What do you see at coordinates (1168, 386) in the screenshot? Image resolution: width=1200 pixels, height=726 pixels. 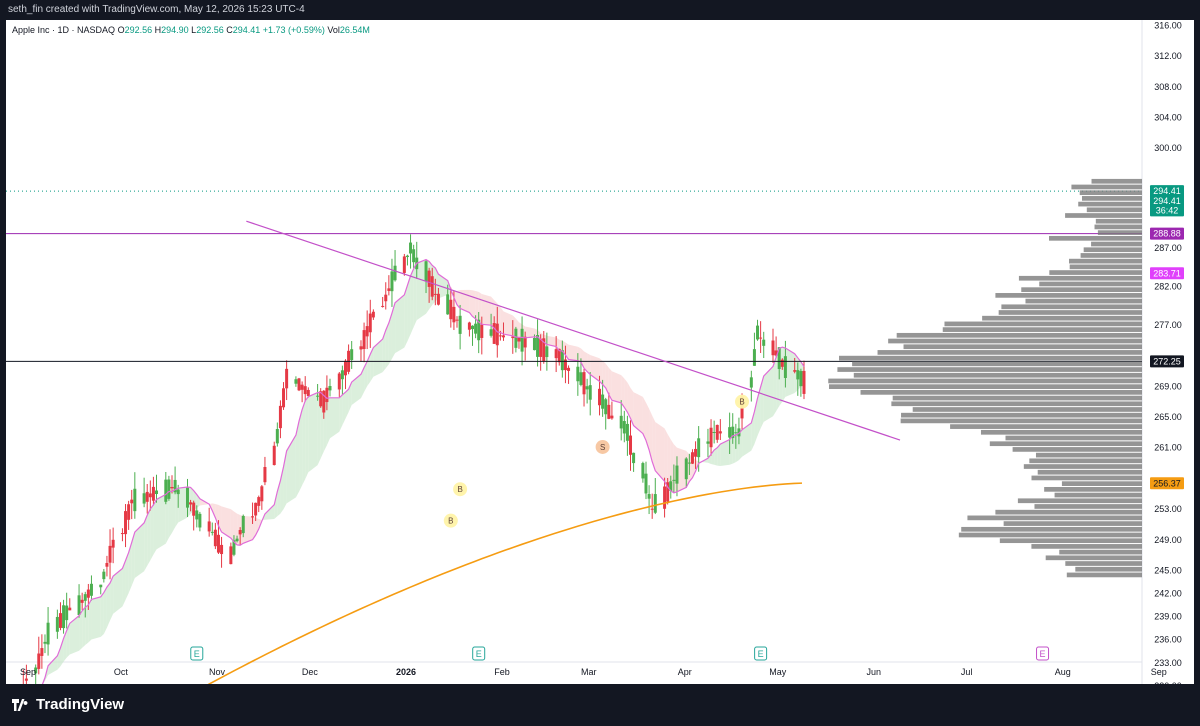 I see `y-tick-label: 269.00` at bounding box center [1168, 386].